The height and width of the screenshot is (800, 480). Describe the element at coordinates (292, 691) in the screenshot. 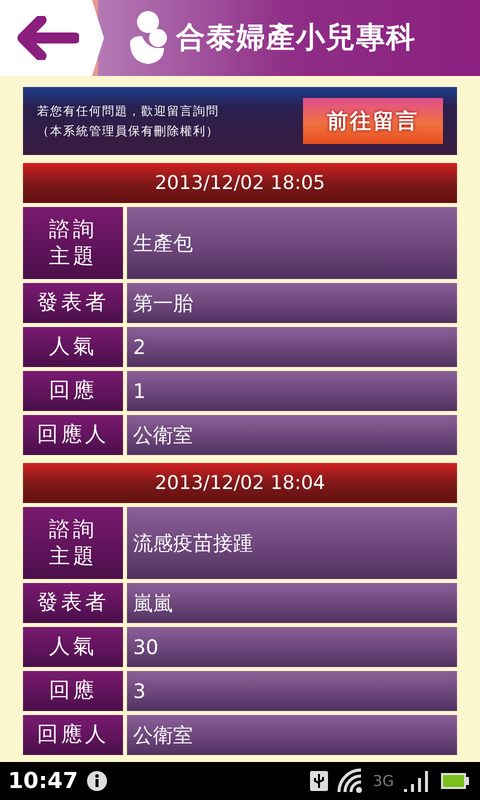

I see `field-value: 3` at that location.